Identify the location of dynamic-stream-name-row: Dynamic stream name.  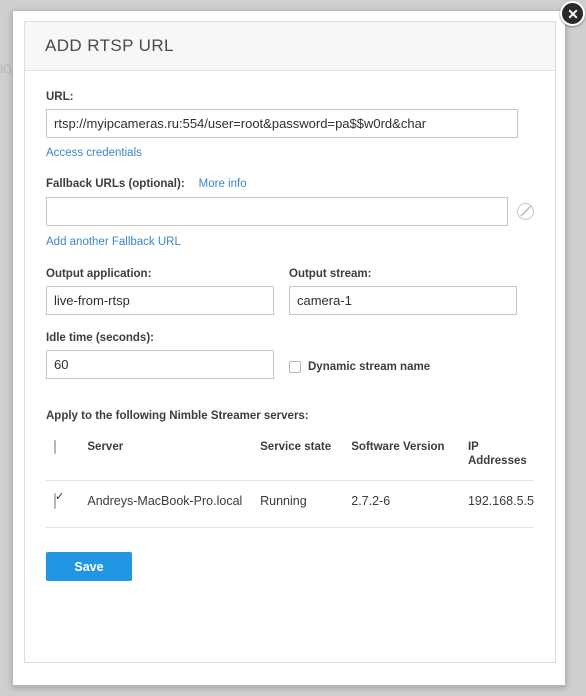
(359, 370).